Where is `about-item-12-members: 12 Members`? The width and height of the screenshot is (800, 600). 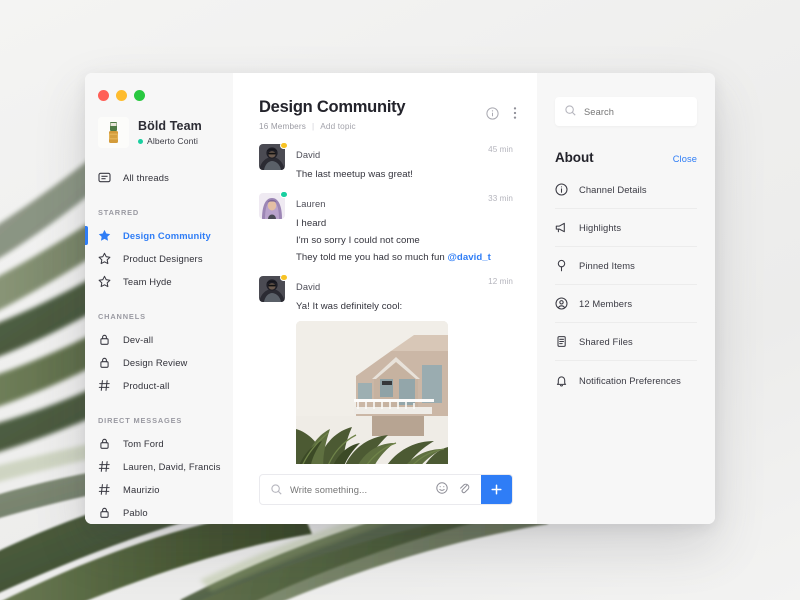
about-item-12-members: 12 Members is located at coordinates (626, 304).